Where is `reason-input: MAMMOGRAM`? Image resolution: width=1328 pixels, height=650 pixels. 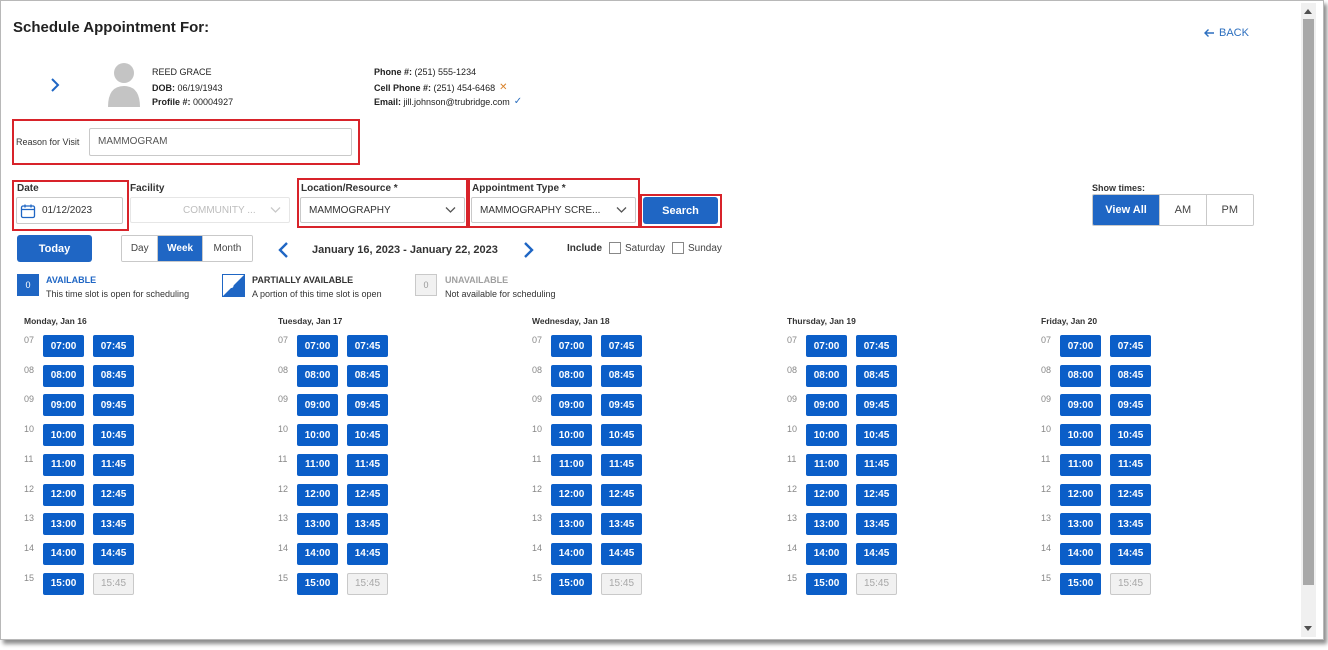 reason-input: MAMMOGRAM is located at coordinates (220, 142).